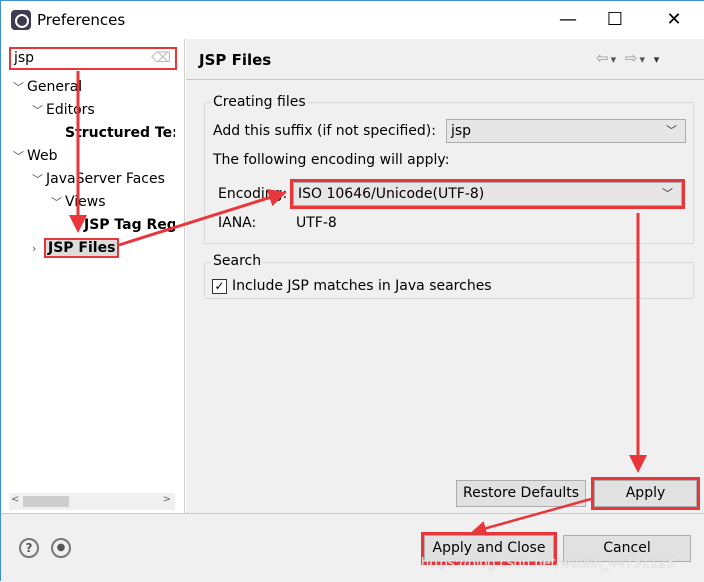 The image size is (704, 582). Describe the element at coordinates (202, 218) in the screenshot. I see `arrow-jsp-files-to-encoding` at that location.